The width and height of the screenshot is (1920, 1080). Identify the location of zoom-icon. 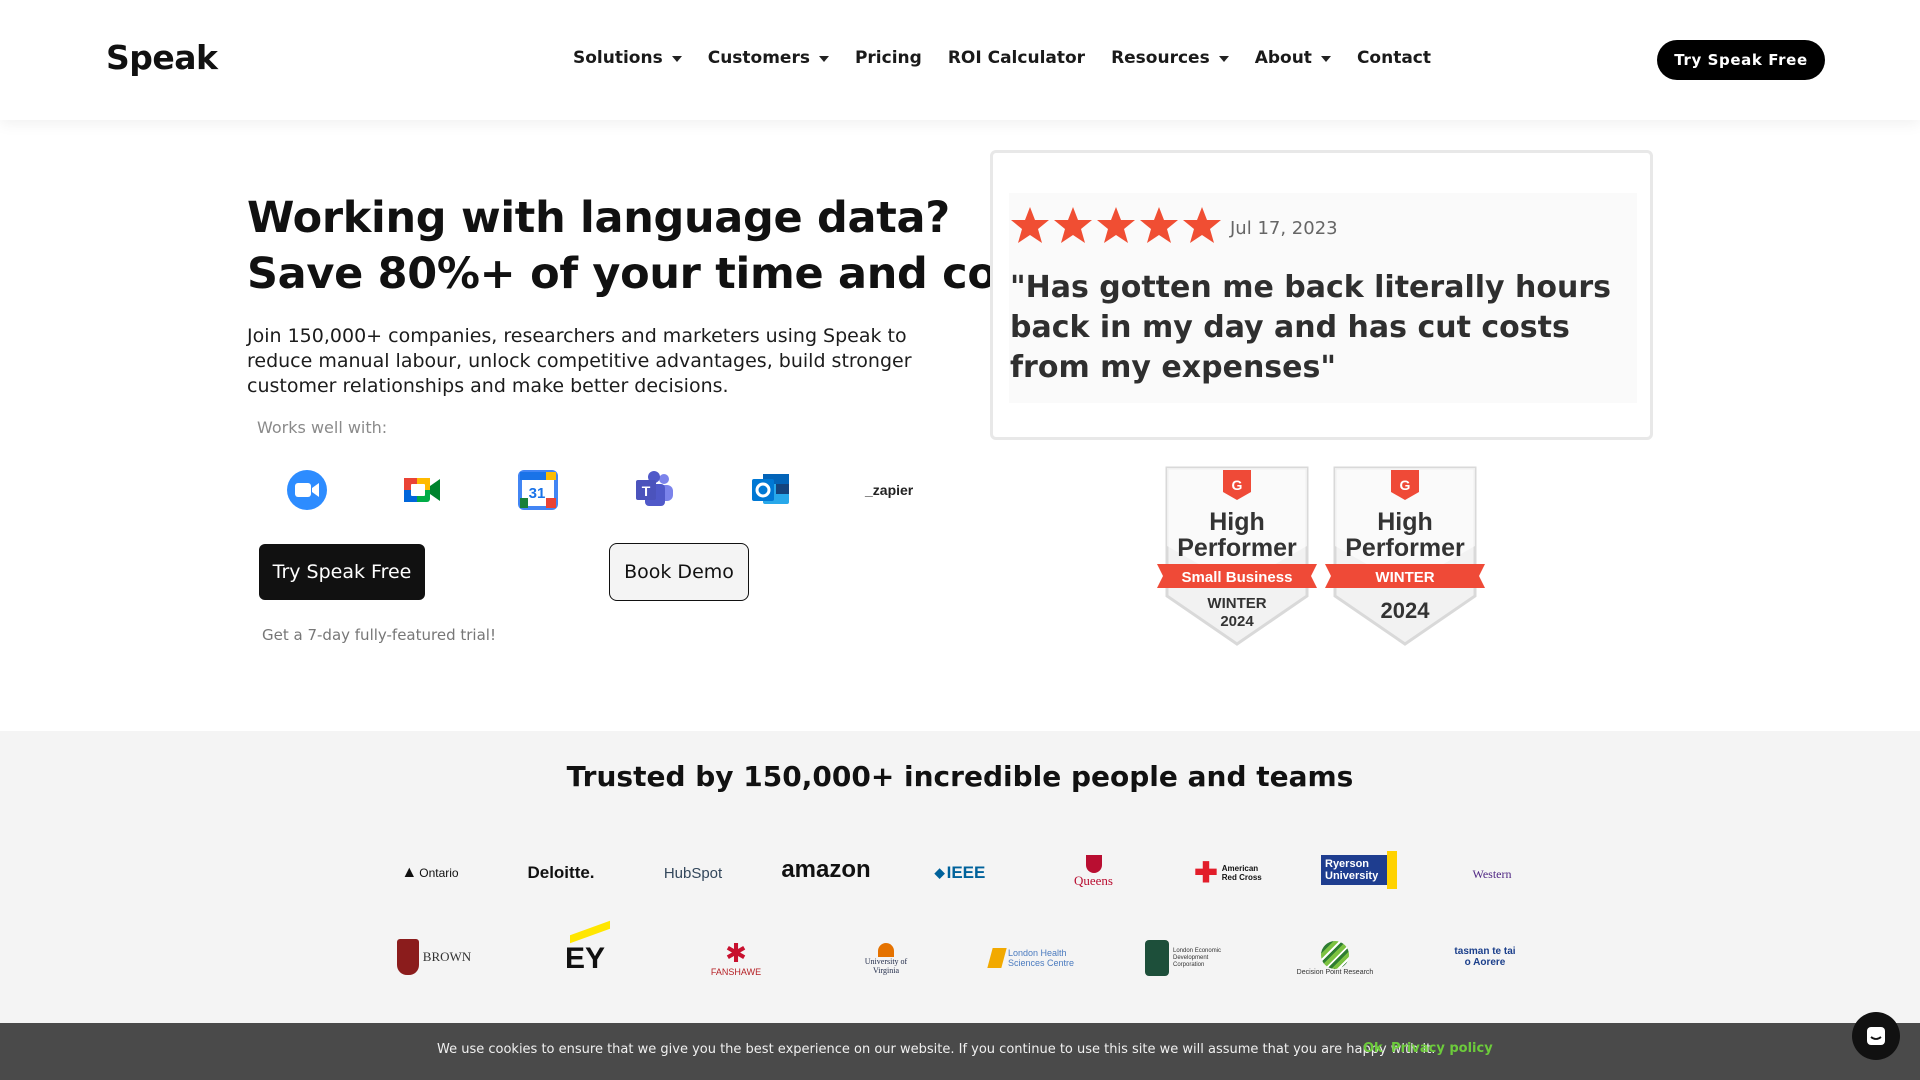
(307, 490).